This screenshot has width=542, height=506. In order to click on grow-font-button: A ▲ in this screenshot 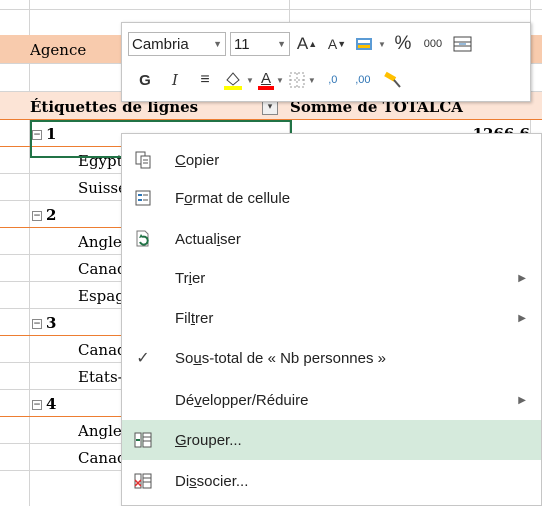, I will do `click(307, 44)`.